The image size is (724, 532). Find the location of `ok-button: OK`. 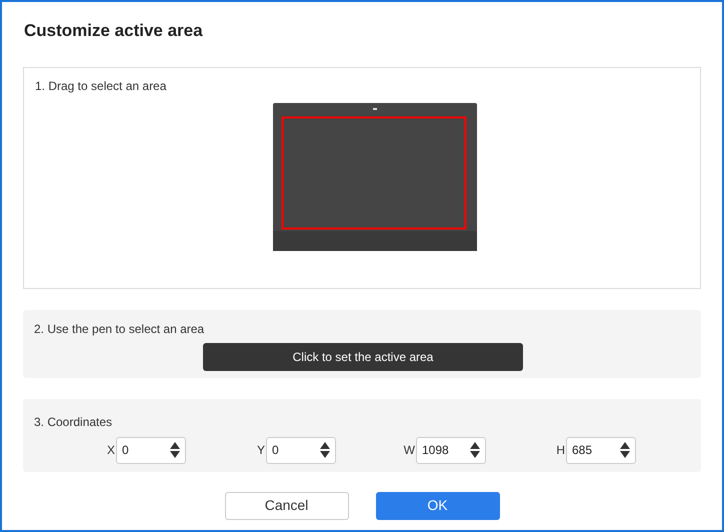

ok-button: OK is located at coordinates (438, 506).